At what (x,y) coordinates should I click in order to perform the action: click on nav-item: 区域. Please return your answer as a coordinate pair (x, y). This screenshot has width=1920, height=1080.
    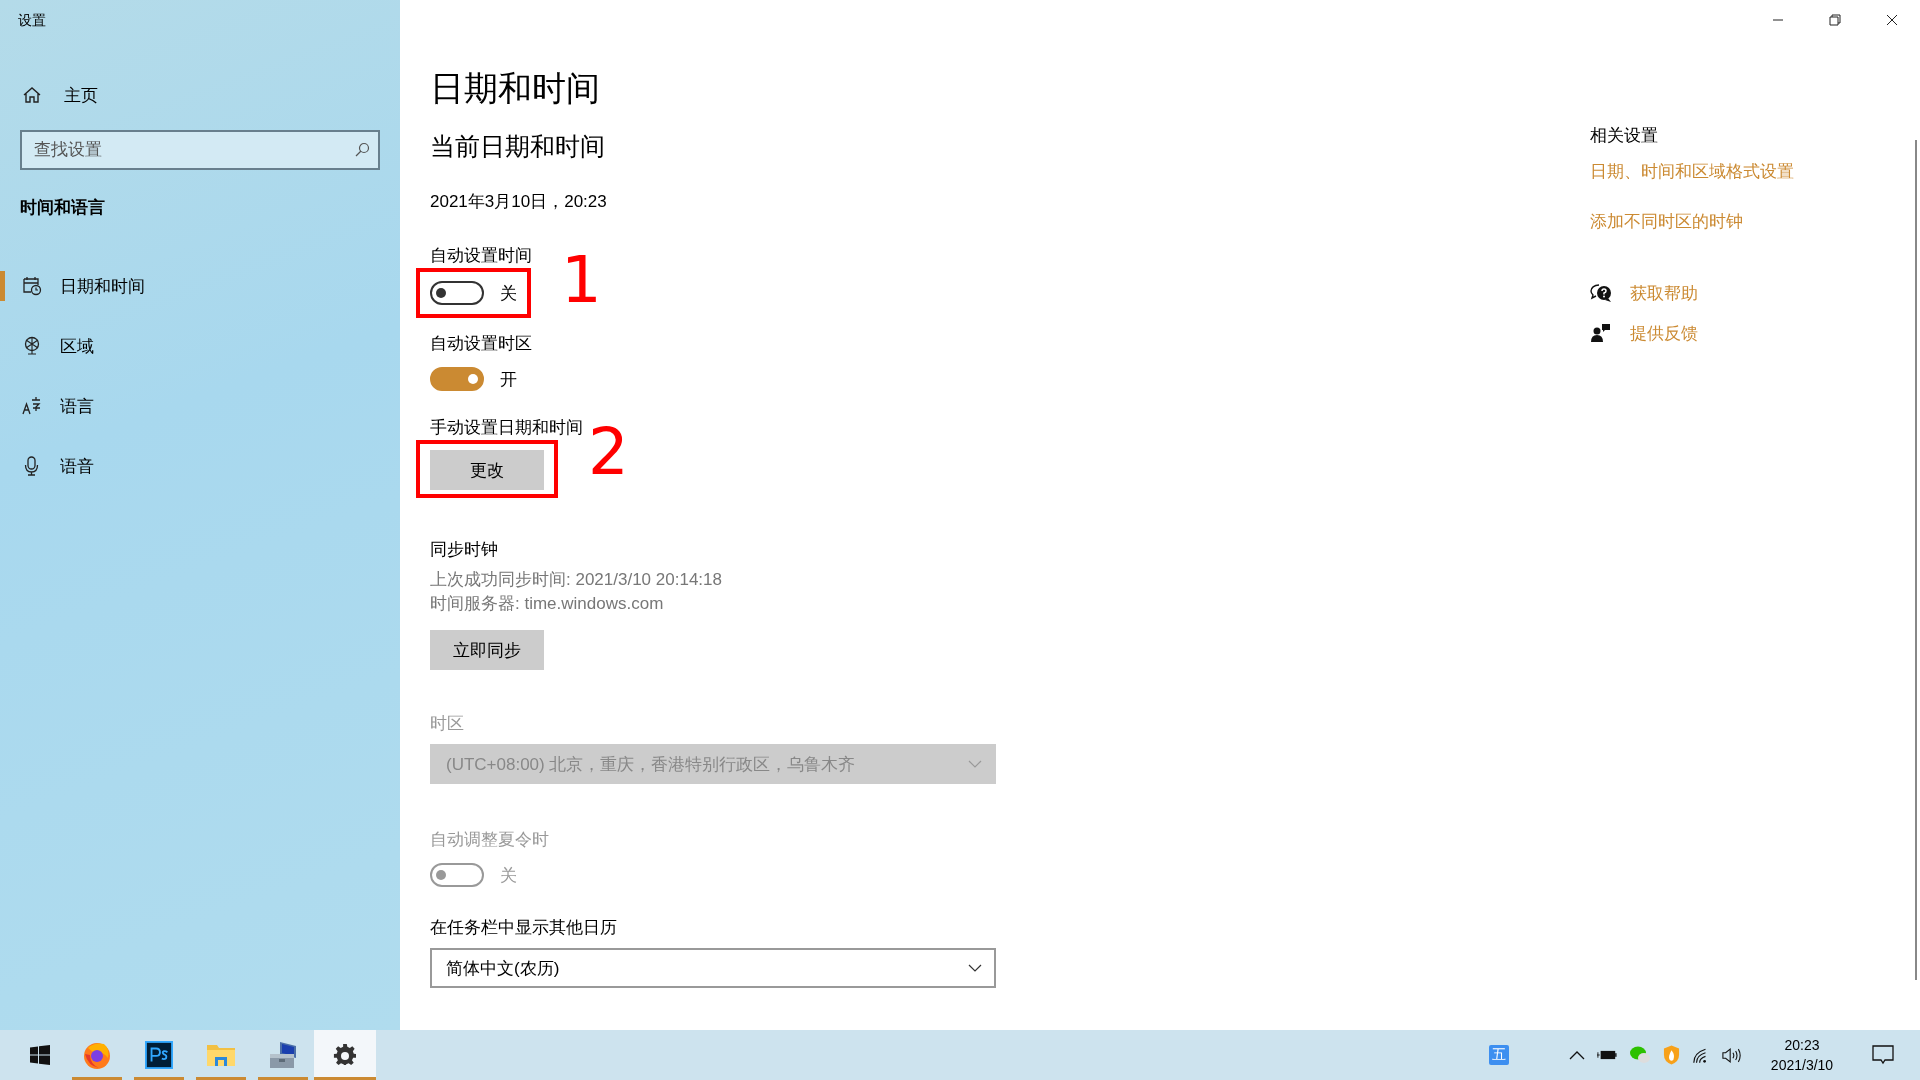
    Looking at the image, I should click on (190, 346).